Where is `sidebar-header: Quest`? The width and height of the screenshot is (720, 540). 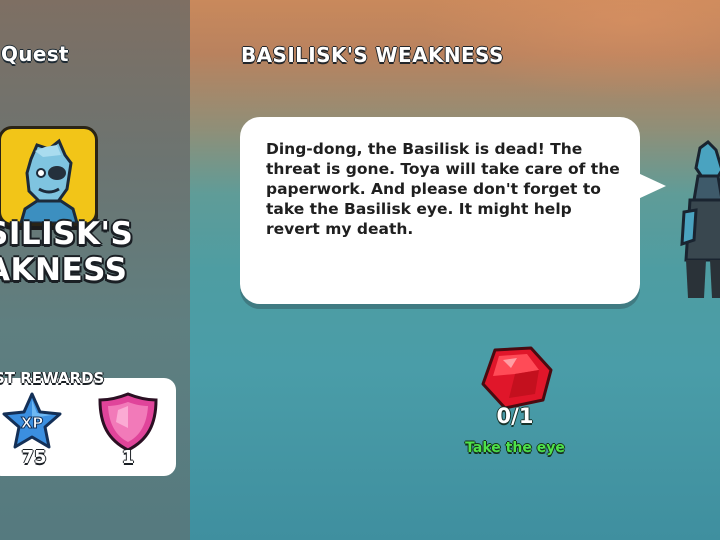 sidebar-header: Quest is located at coordinates (35, 54).